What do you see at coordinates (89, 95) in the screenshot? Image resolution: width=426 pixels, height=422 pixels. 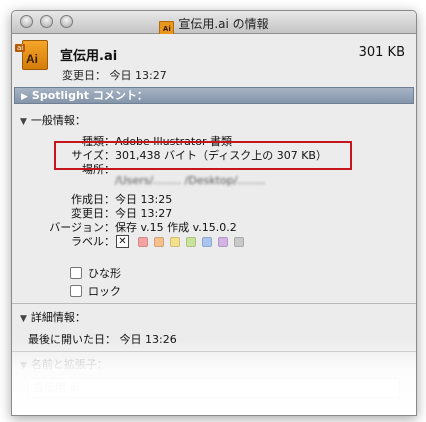 I see `spotlight-label: Spotlight コメント：` at bounding box center [89, 95].